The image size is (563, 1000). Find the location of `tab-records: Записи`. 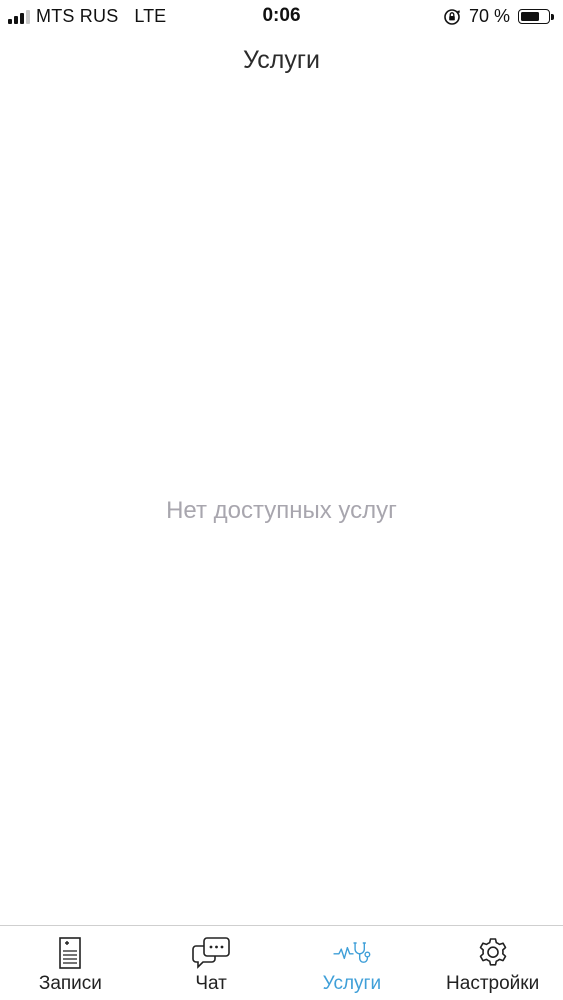

tab-records: Записи is located at coordinates (70, 963).